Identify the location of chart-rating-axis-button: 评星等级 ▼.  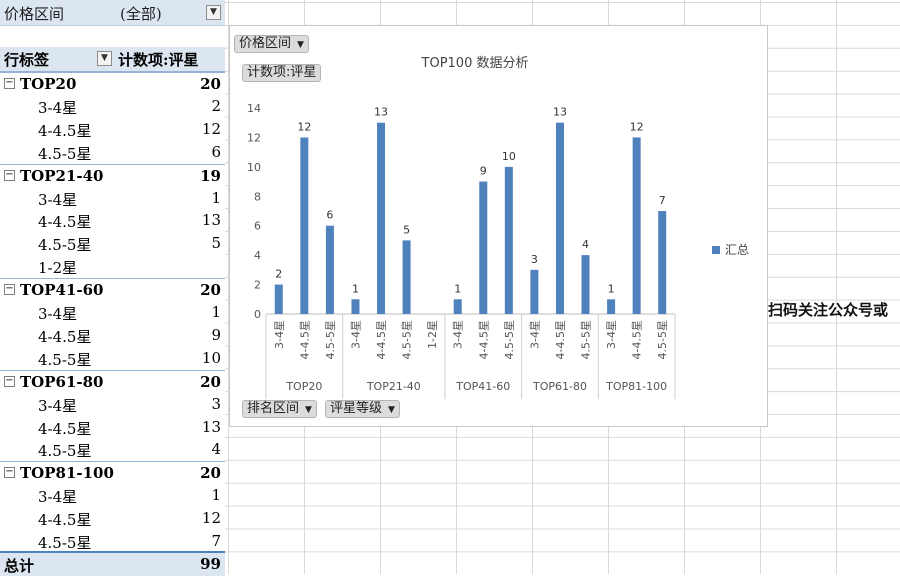
(362, 409).